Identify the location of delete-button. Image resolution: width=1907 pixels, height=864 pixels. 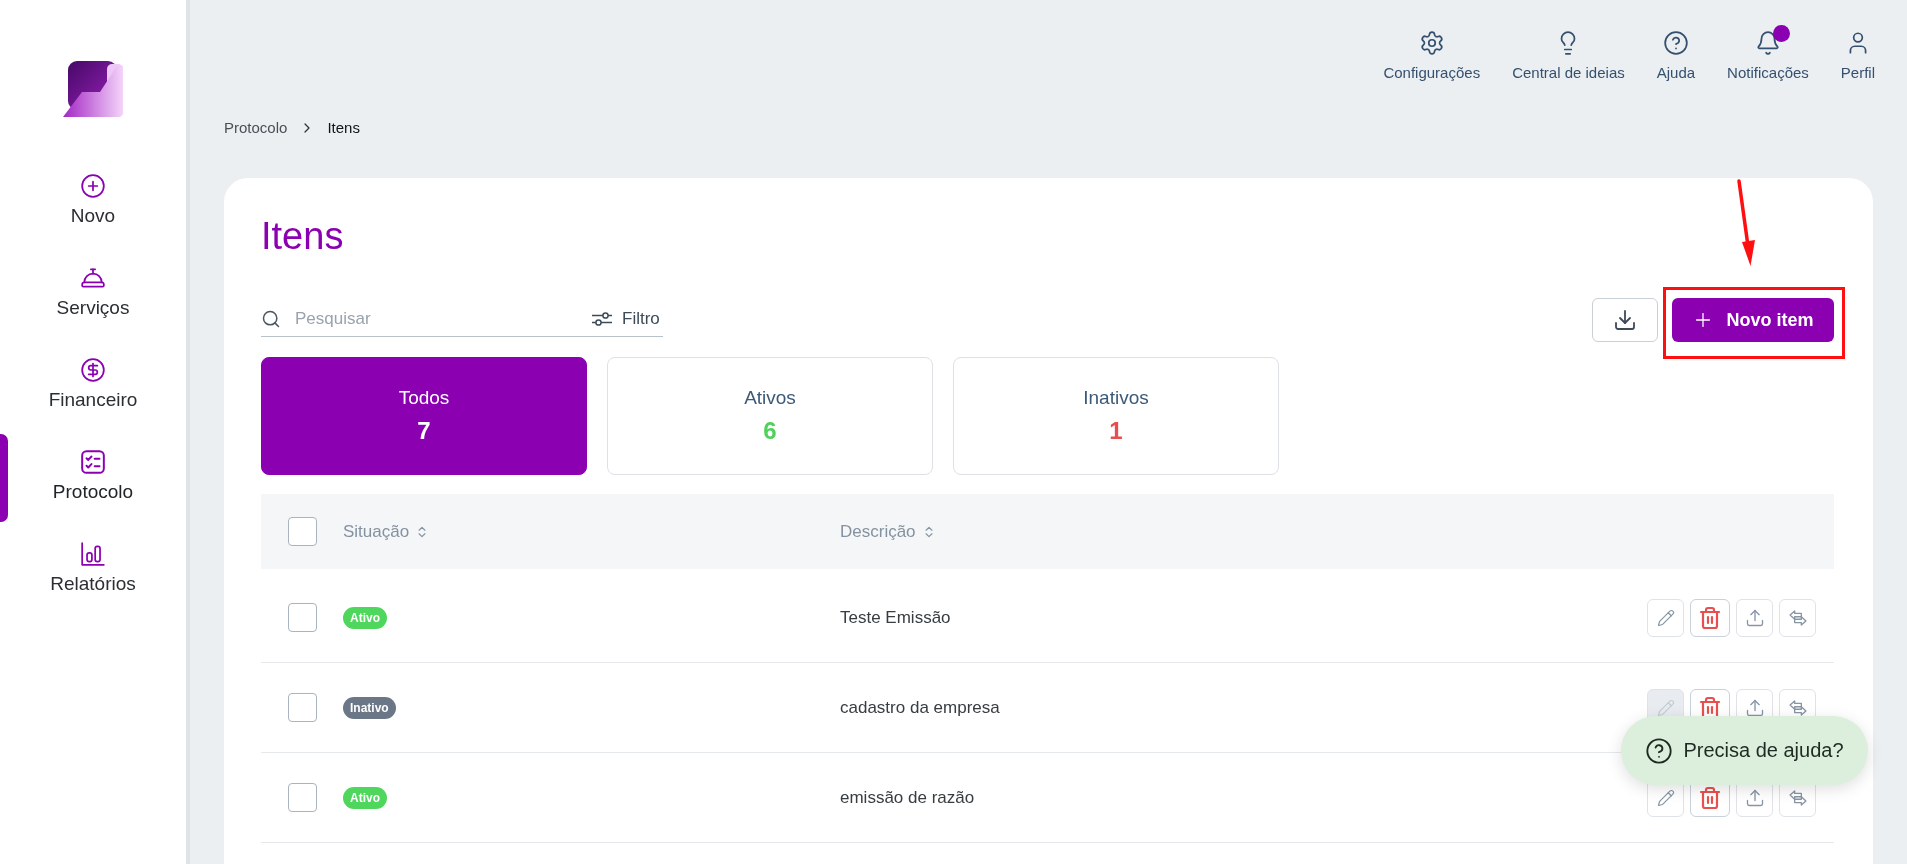
(1710, 617).